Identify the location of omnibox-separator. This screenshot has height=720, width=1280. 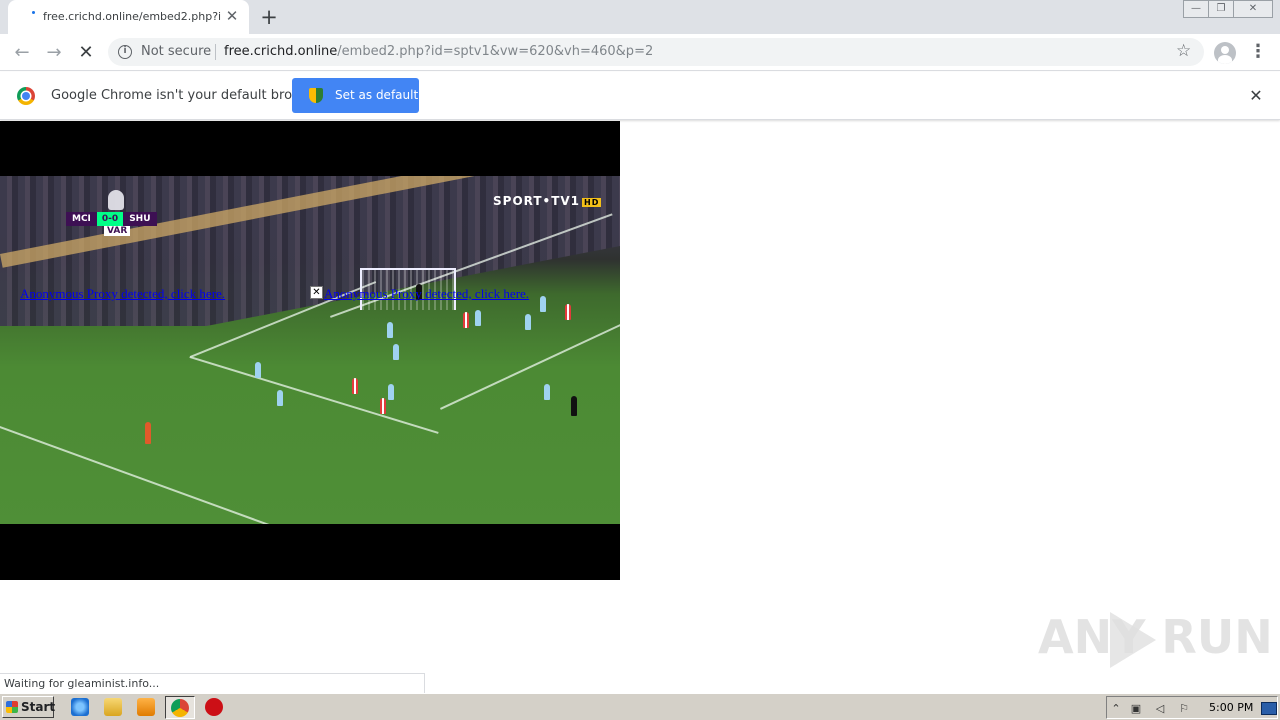
(215, 52).